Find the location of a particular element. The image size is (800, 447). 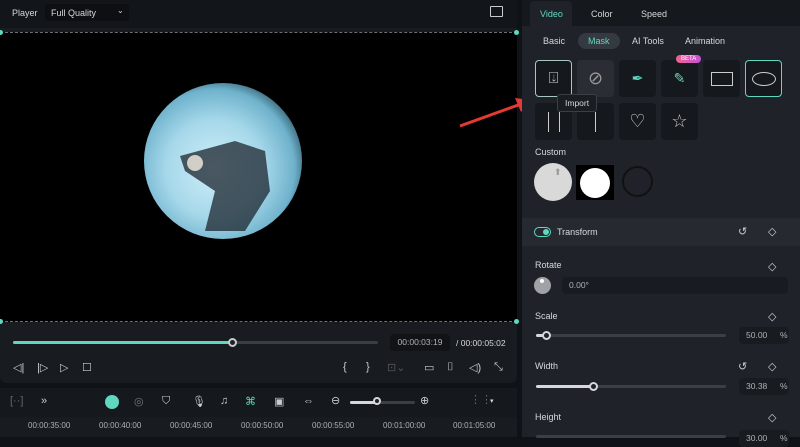

ruler-tick: 00:00:50:00 is located at coordinates (262, 425).